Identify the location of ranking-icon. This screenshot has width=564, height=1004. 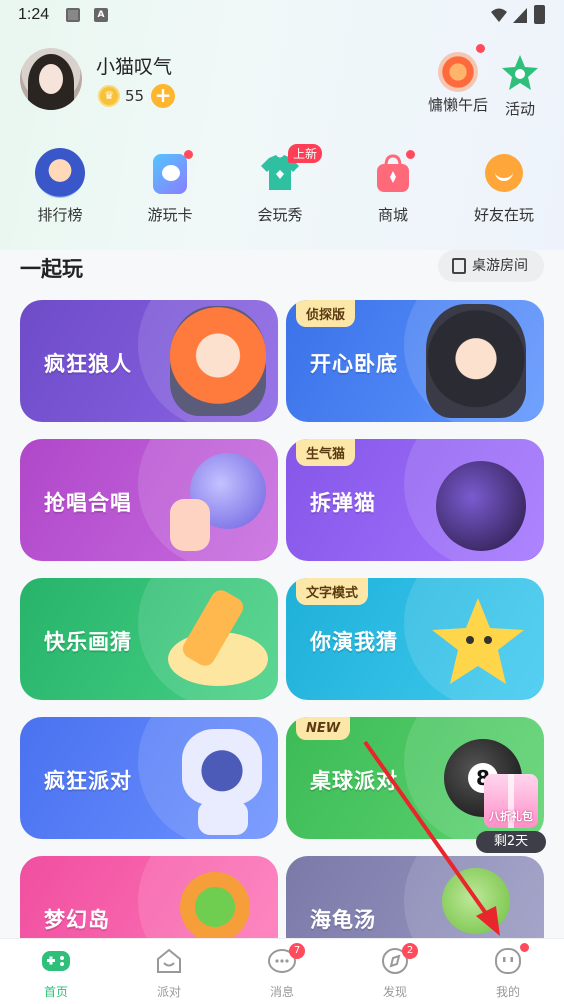
(60, 173).